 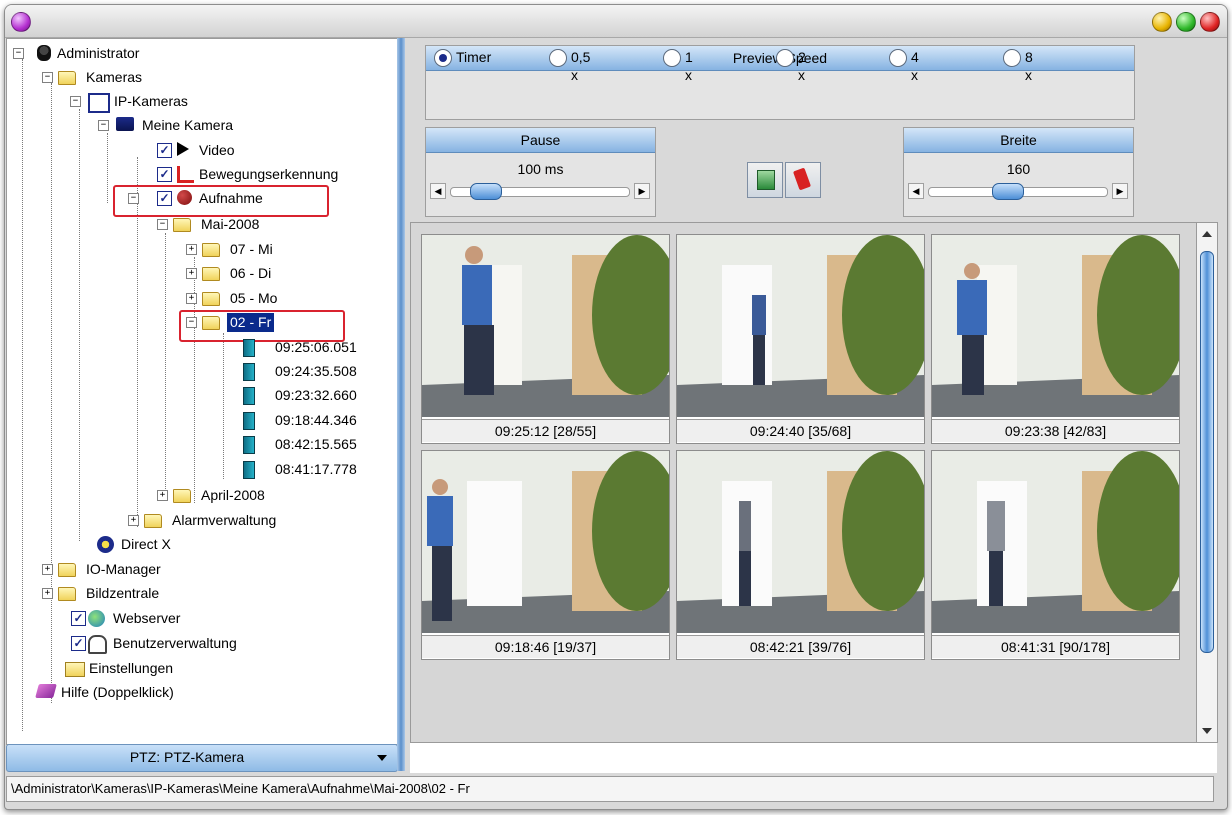 I want to click on radio-label: 1 x, so click(x=689, y=66).